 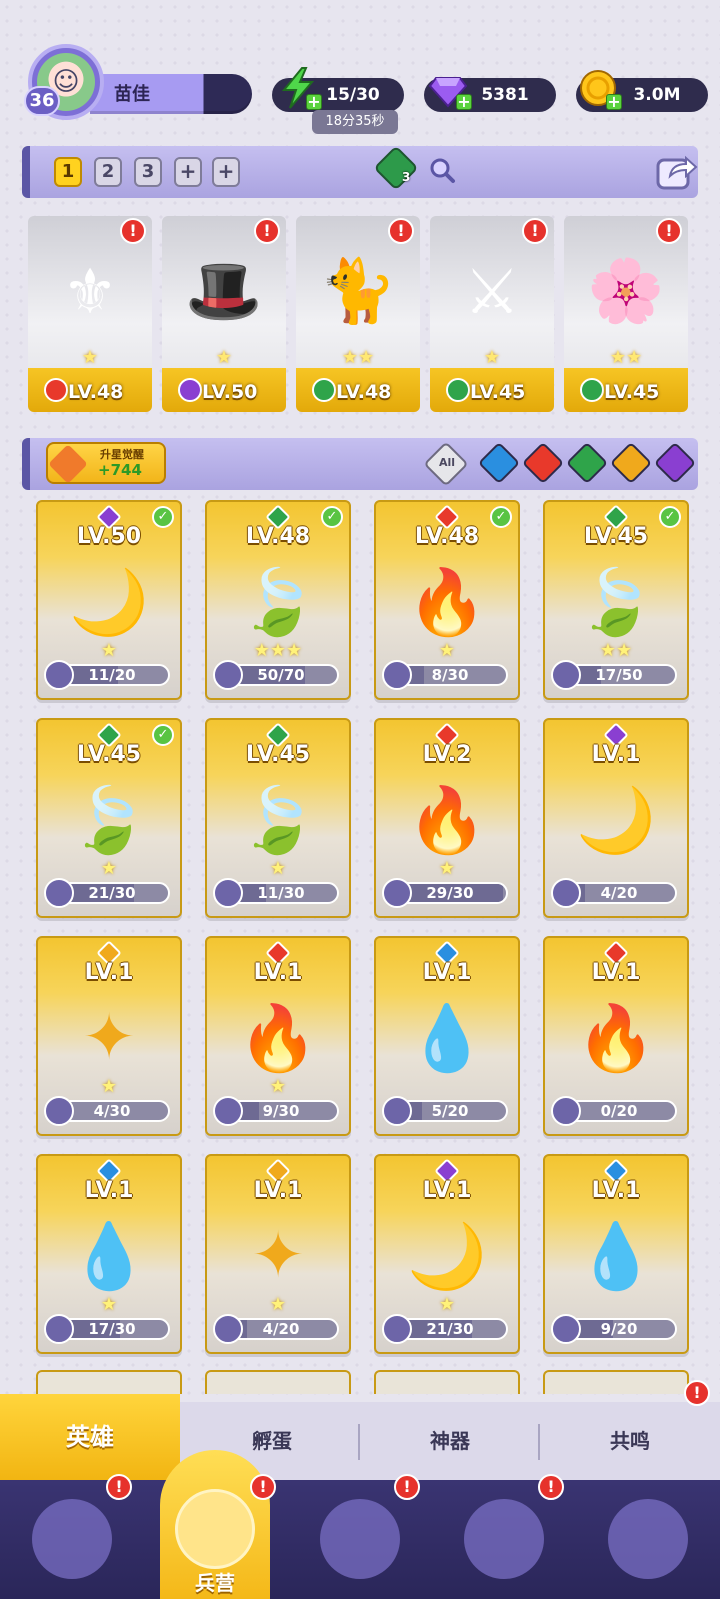 What do you see at coordinates (278, 650) in the screenshot?
I see `hero-stars: ★★★` at bounding box center [278, 650].